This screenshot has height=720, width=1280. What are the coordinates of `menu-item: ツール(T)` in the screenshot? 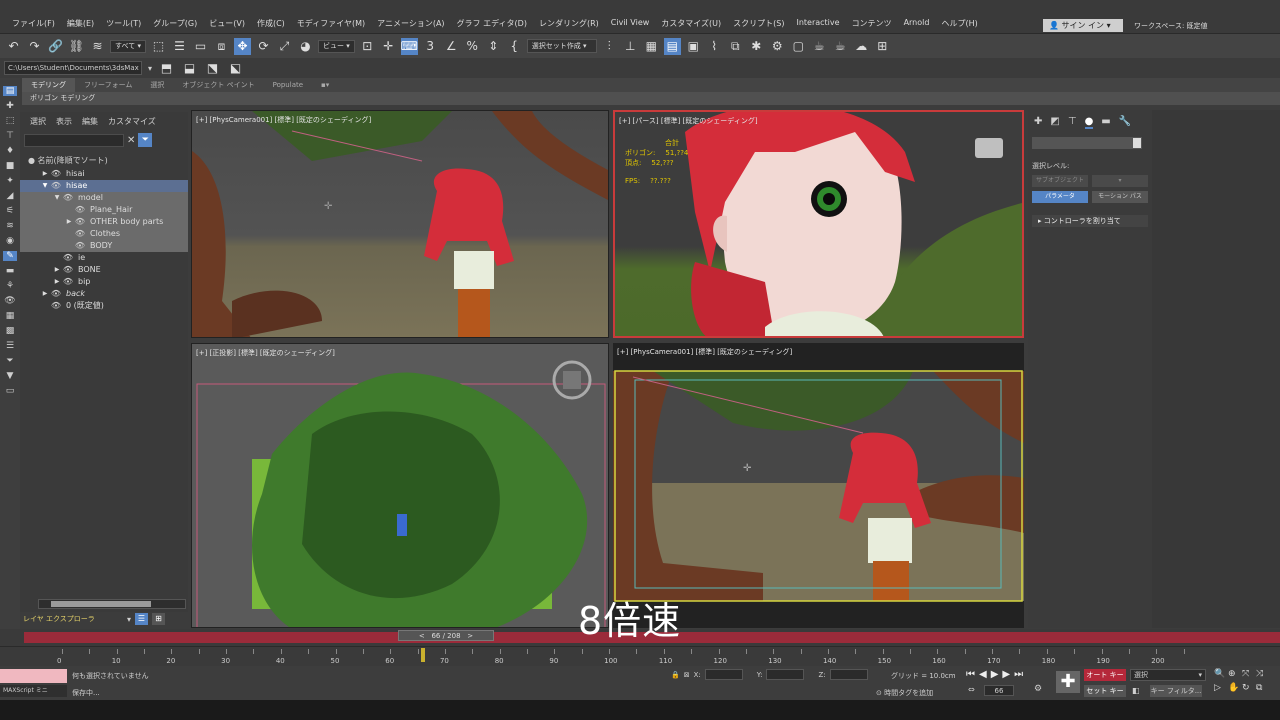 It's located at (123, 23).